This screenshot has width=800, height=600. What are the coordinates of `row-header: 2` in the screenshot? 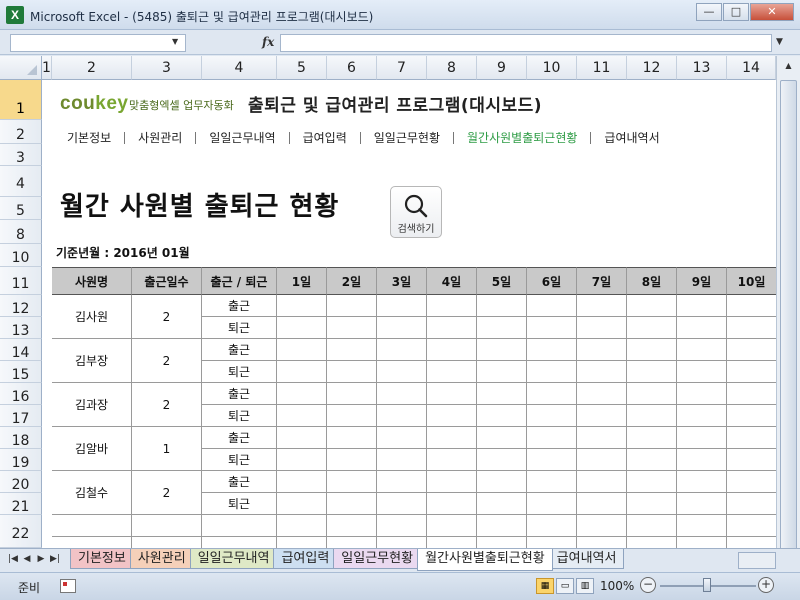 It's located at (21, 132).